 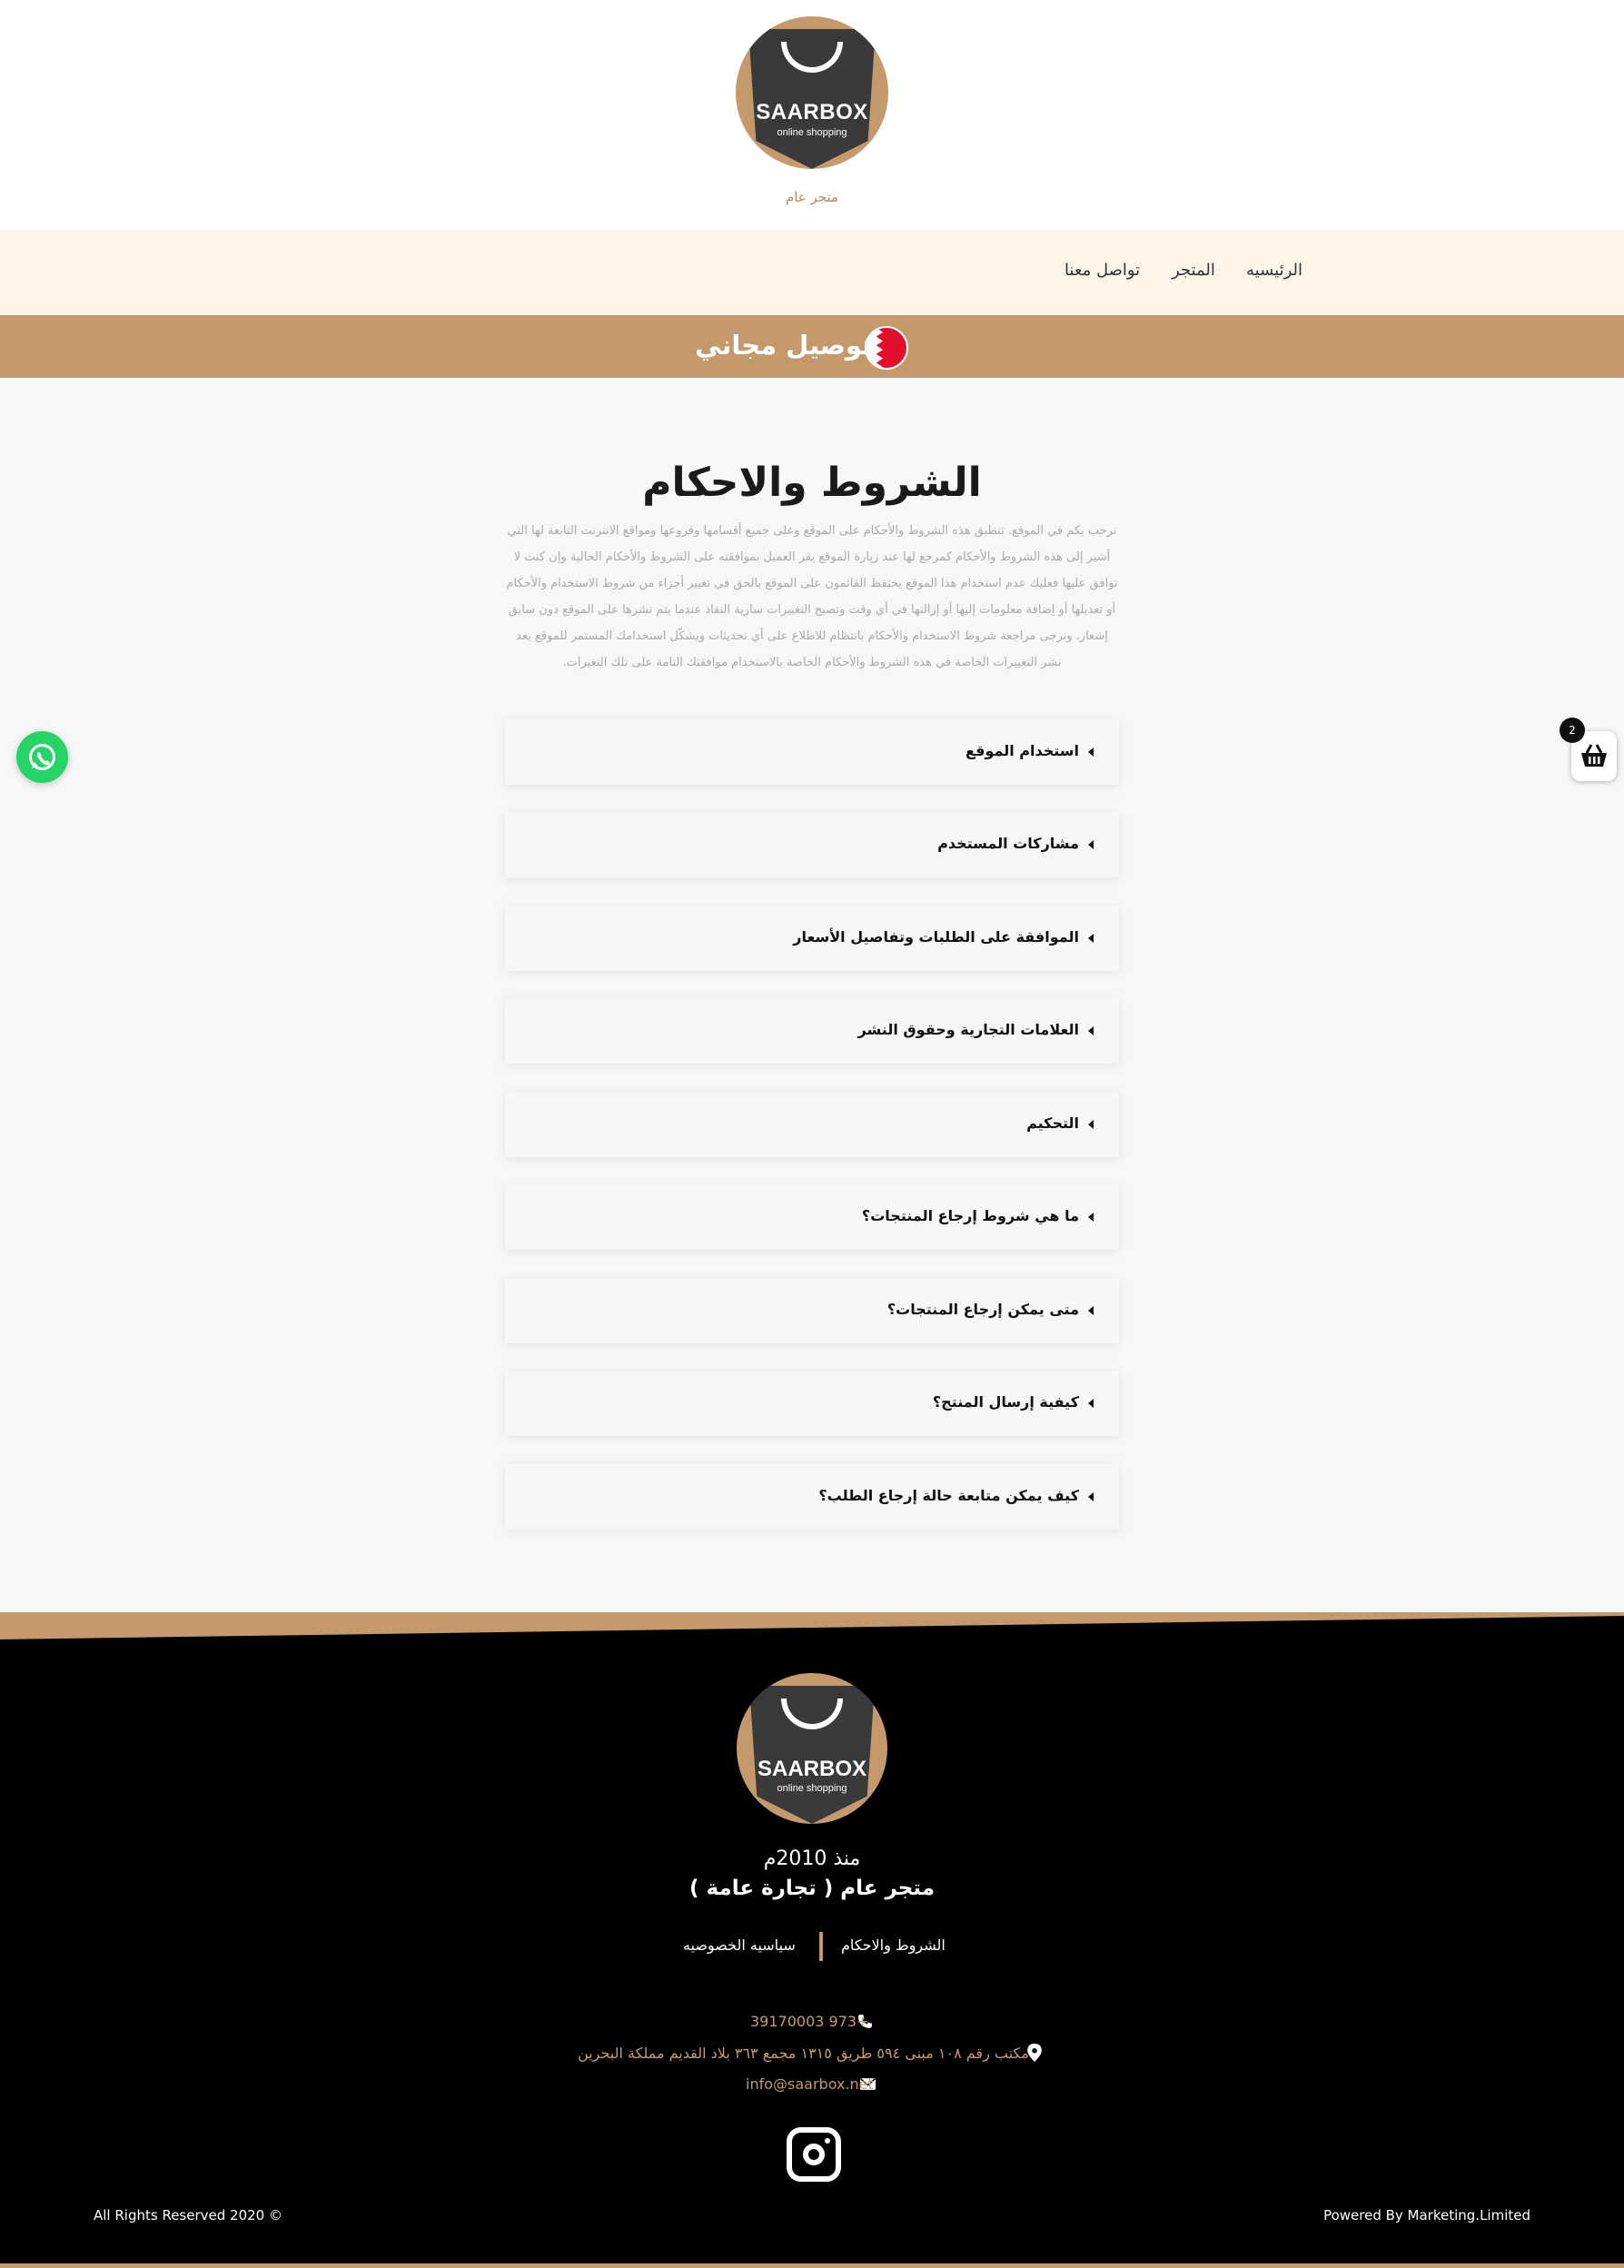 I want to click on free-shipping-text: توصيل مجاني, so click(x=783, y=345).